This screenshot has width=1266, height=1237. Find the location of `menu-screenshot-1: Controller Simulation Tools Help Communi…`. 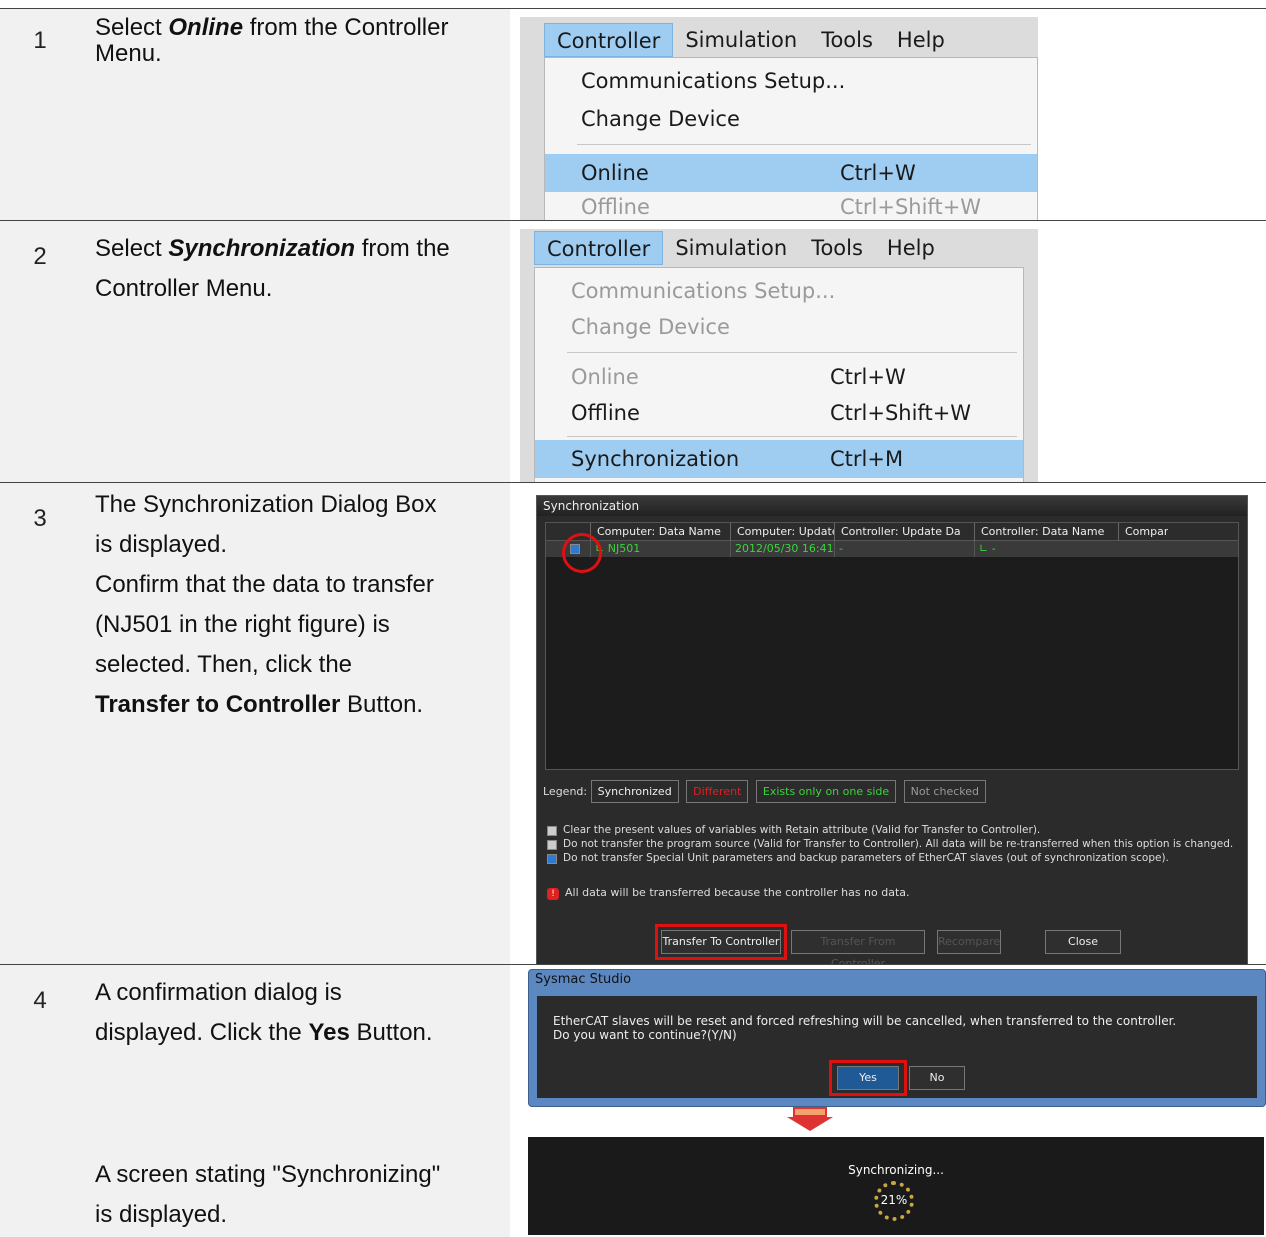

menu-screenshot-1: Controller Simulation Tools Help Communi… is located at coordinates (888, 115).